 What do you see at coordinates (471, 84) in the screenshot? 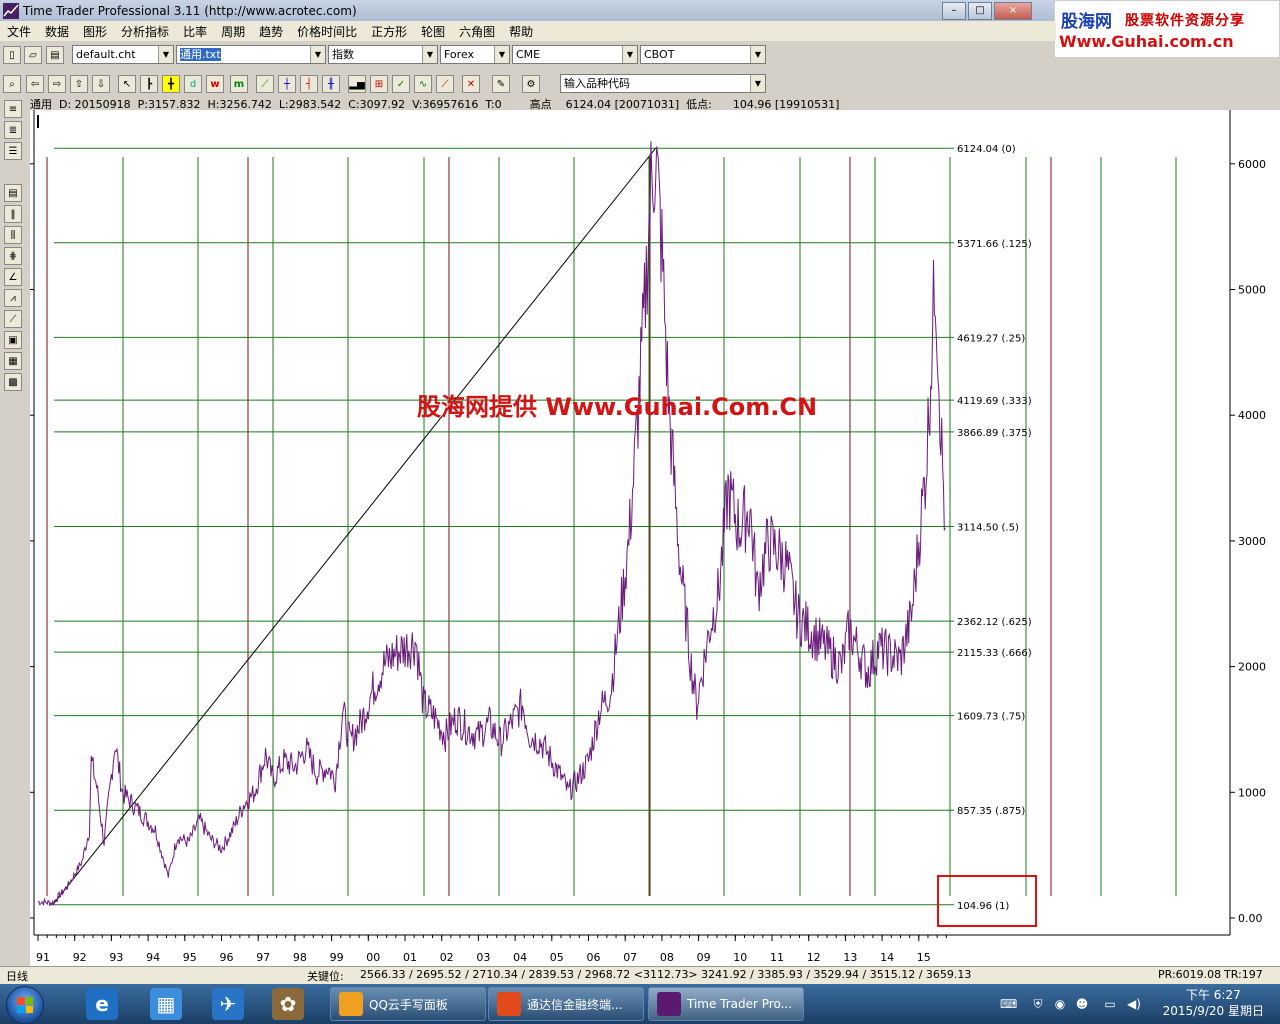
I see `delete-icon: ✕` at bounding box center [471, 84].